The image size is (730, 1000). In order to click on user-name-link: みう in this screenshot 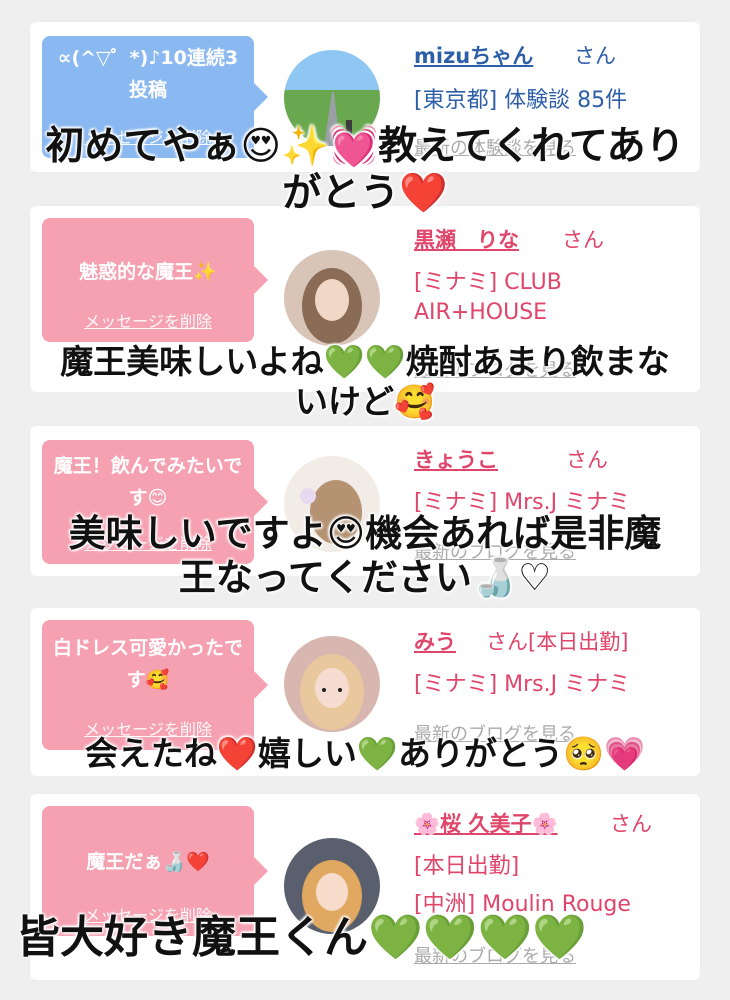, I will do `click(435, 641)`.